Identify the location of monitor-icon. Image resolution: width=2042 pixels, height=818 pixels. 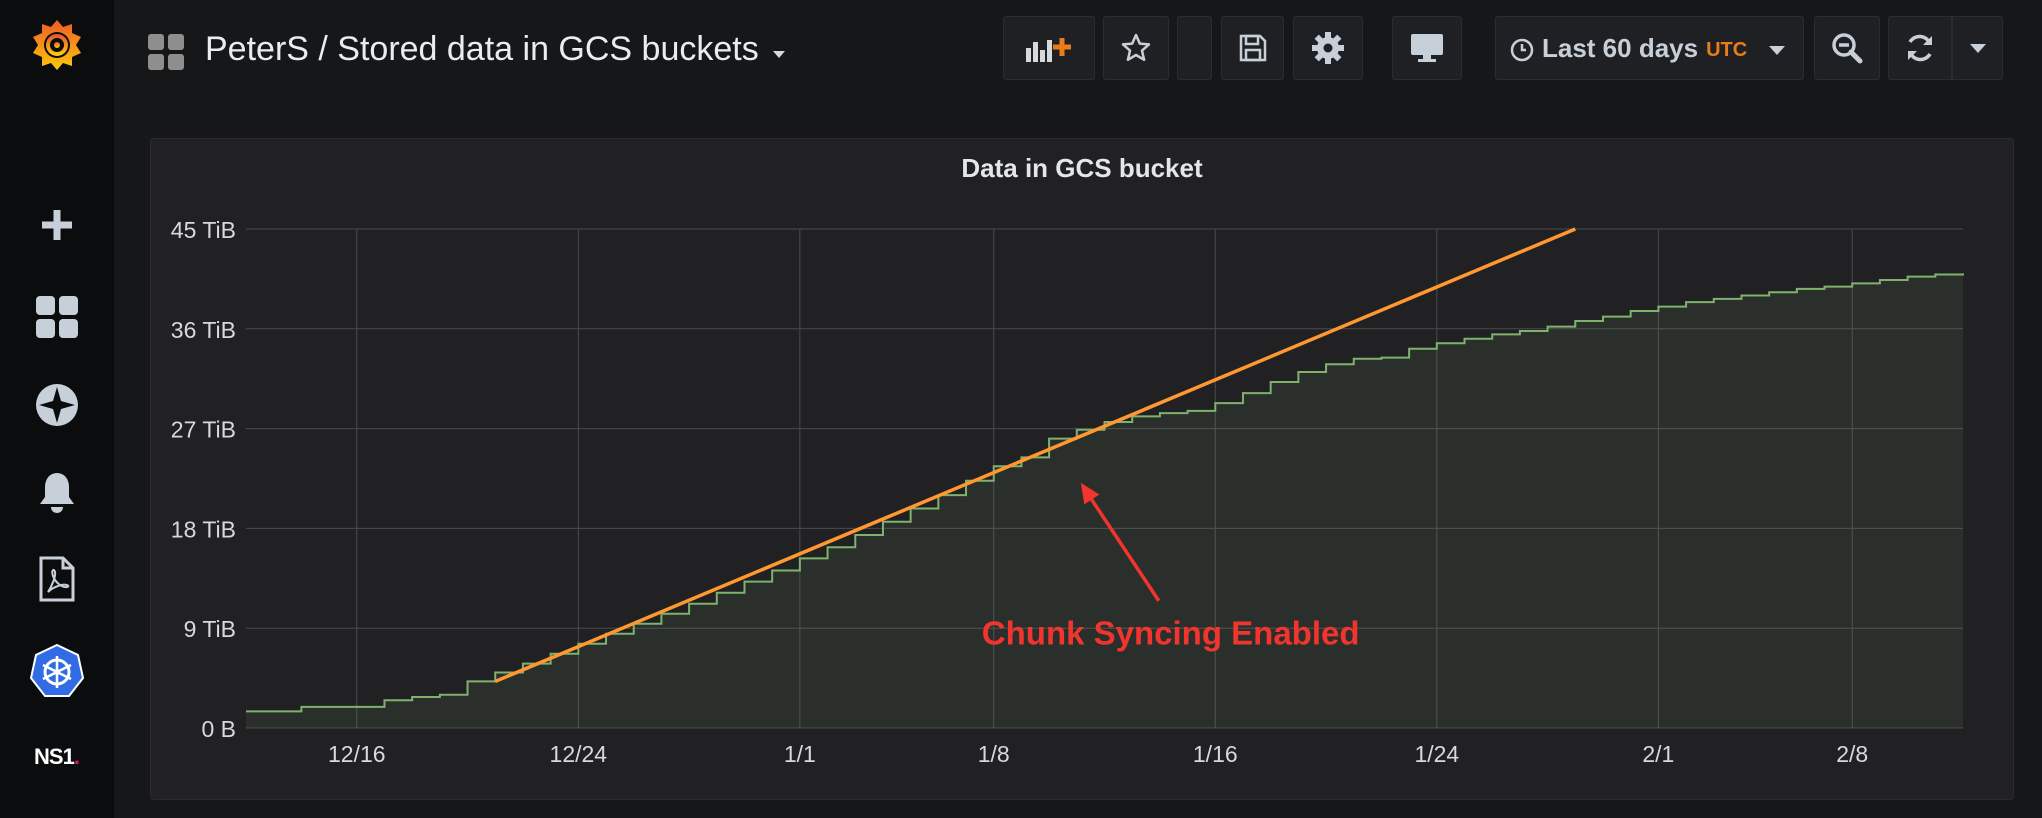
(1427, 48).